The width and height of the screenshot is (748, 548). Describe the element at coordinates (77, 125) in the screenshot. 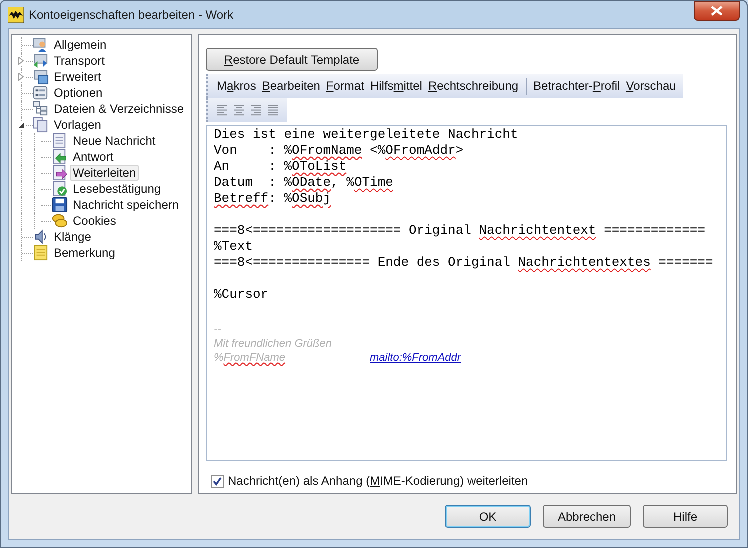

I see `tree-item: Vorlagen` at that location.